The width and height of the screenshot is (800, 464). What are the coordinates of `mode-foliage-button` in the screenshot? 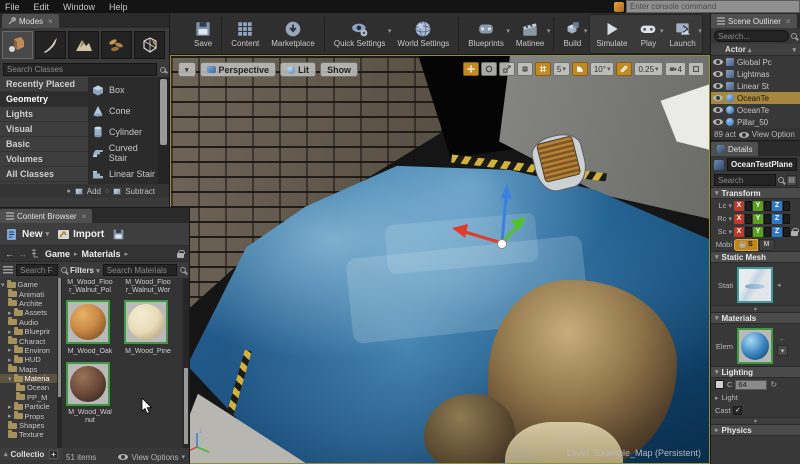 It's located at (116, 45).